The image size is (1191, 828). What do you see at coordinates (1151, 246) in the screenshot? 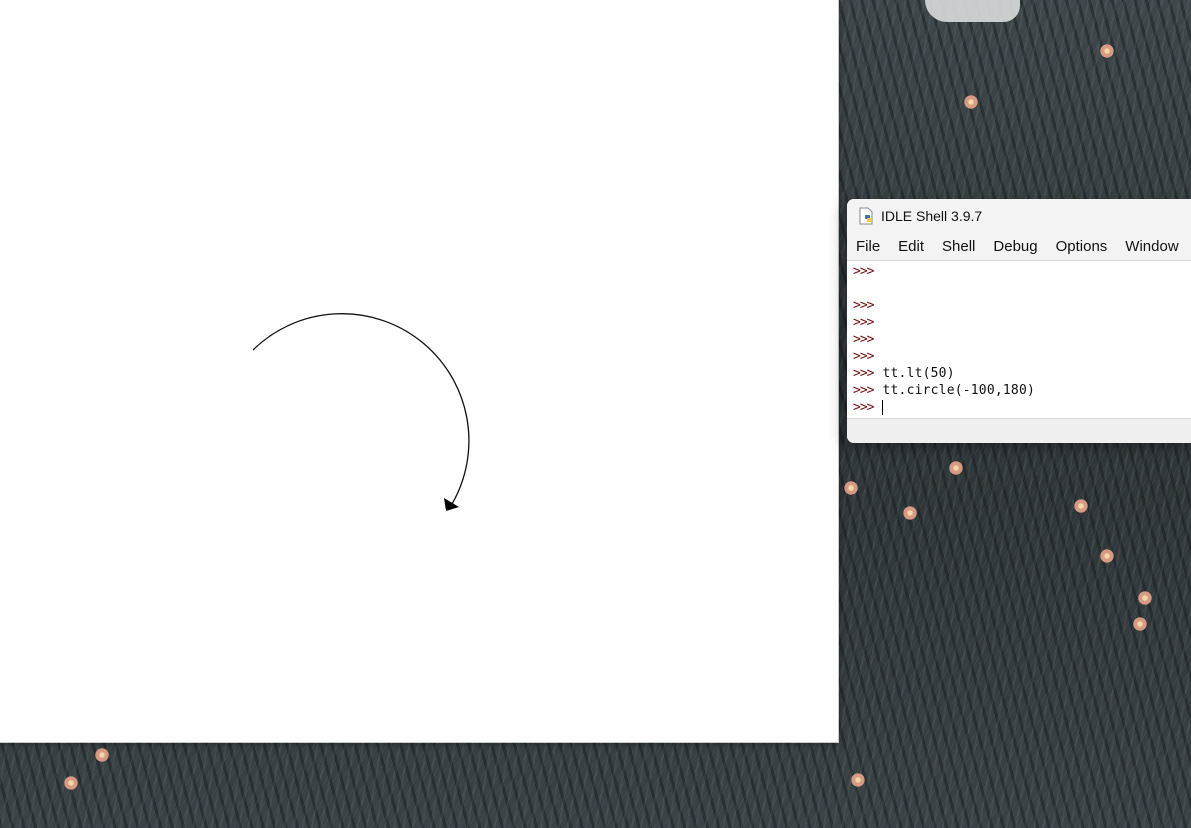
I see `menu-window: Window` at bounding box center [1151, 246].